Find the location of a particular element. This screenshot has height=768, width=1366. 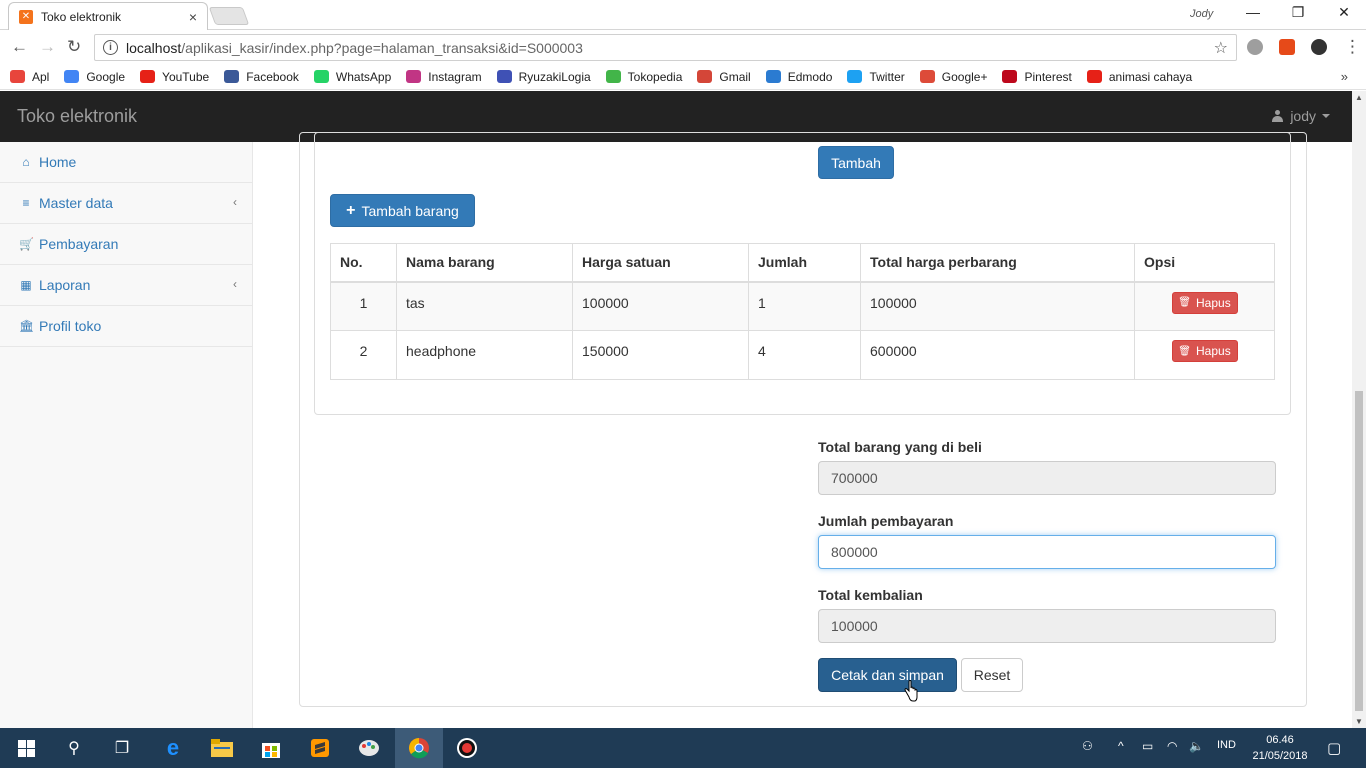

table-row: 2 headphone 150000 4 600000 🗑 Hapus is located at coordinates (802, 355).